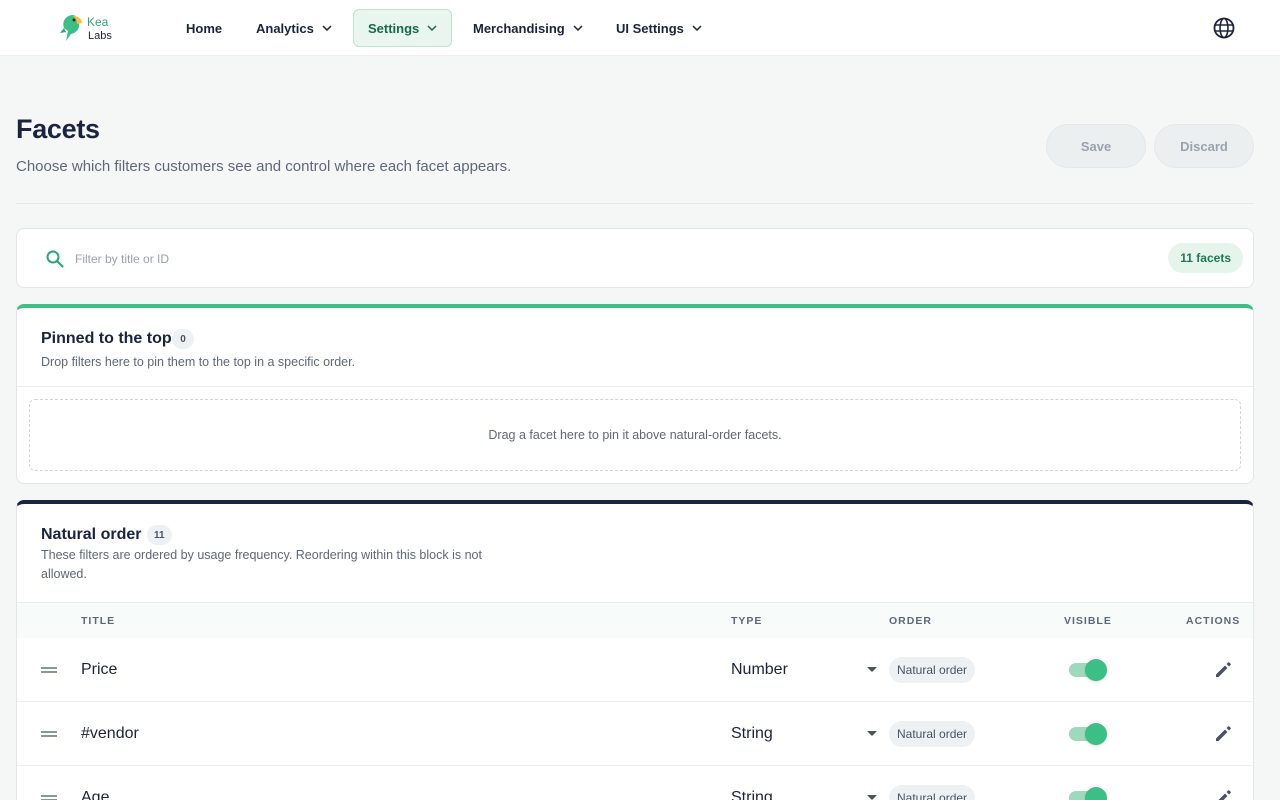  I want to click on facet-type-select: Number, so click(804, 670).